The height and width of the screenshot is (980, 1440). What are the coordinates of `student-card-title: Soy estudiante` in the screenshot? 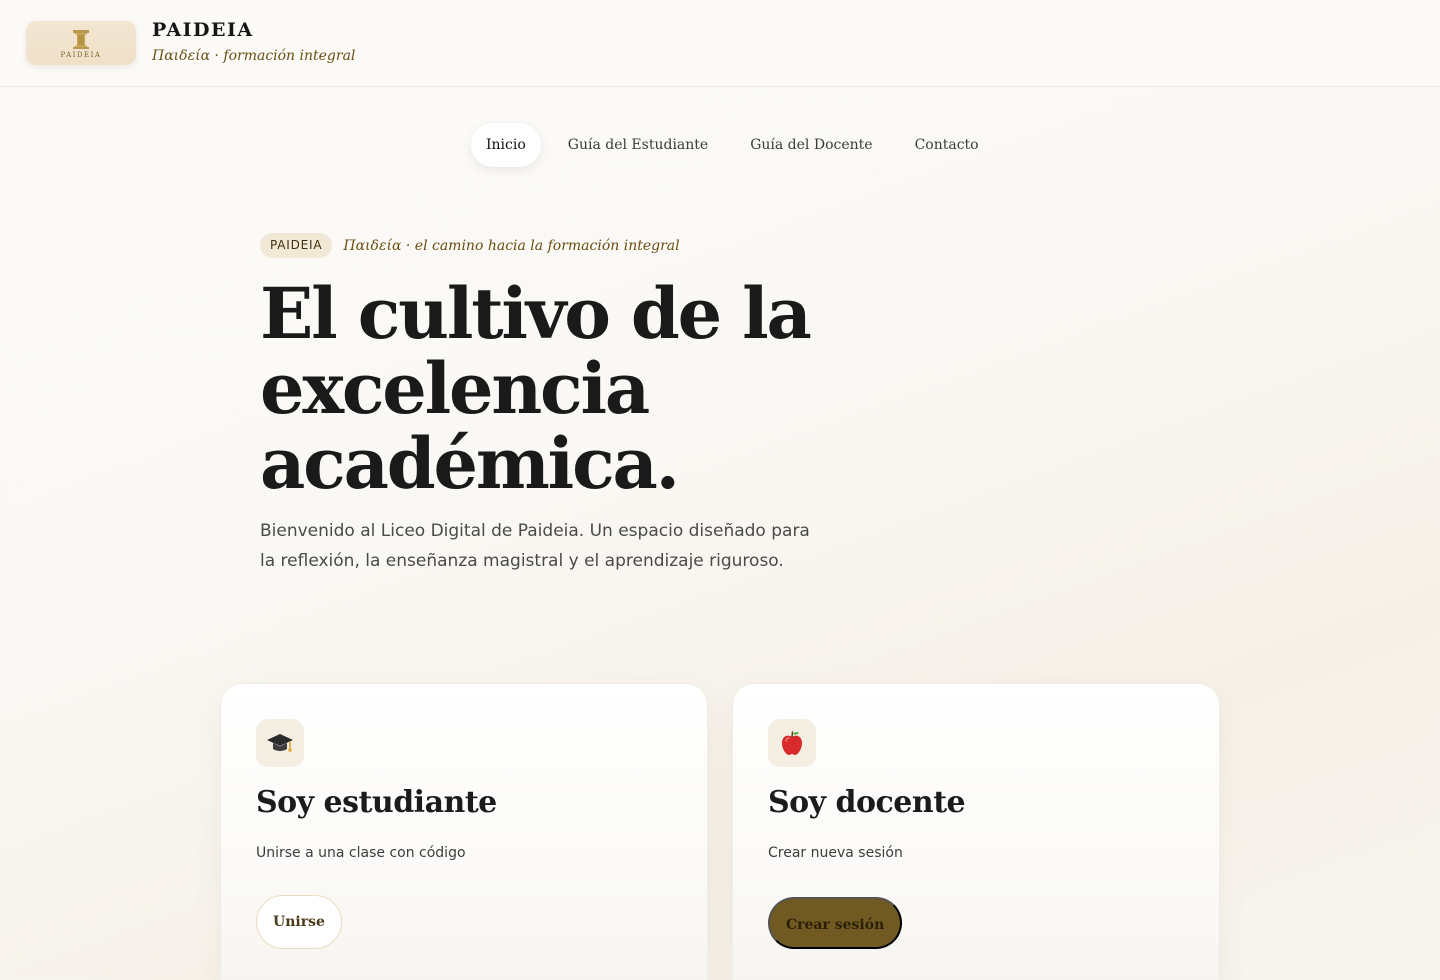 It's located at (376, 802).